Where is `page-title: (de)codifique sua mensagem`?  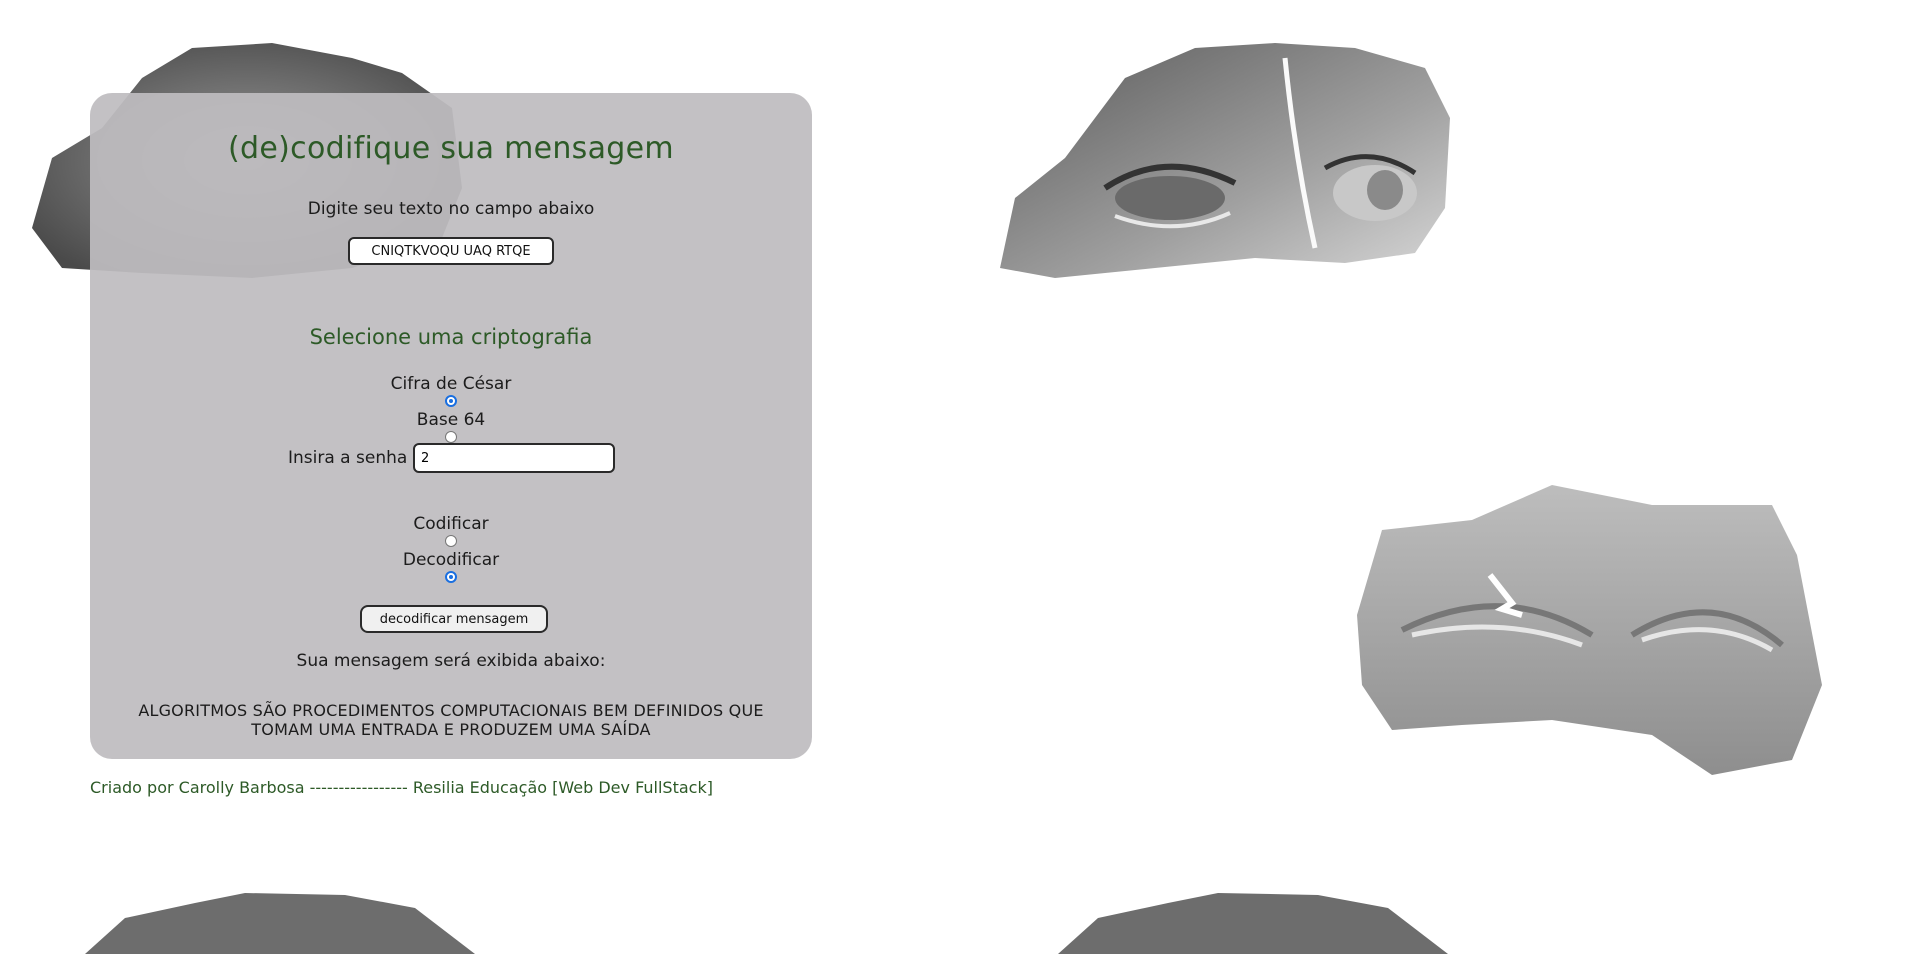
page-title: (de)codifique sua mensagem is located at coordinates (451, 148).